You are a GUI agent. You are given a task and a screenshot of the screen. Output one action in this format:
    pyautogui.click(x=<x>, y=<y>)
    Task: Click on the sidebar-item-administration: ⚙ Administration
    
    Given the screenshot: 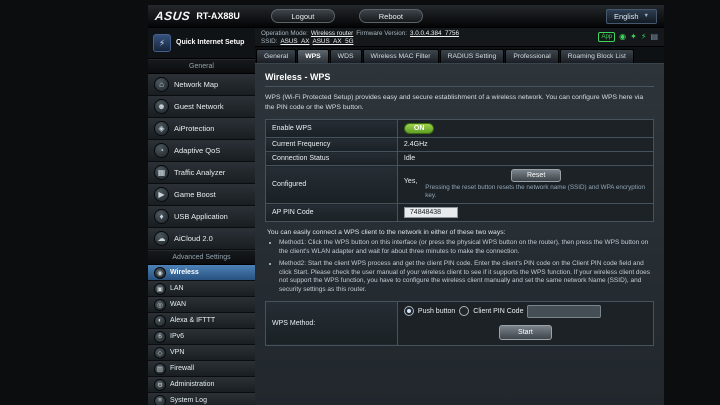 What is the action you would take?
    pyautogui.click(x=201, y=385)
    